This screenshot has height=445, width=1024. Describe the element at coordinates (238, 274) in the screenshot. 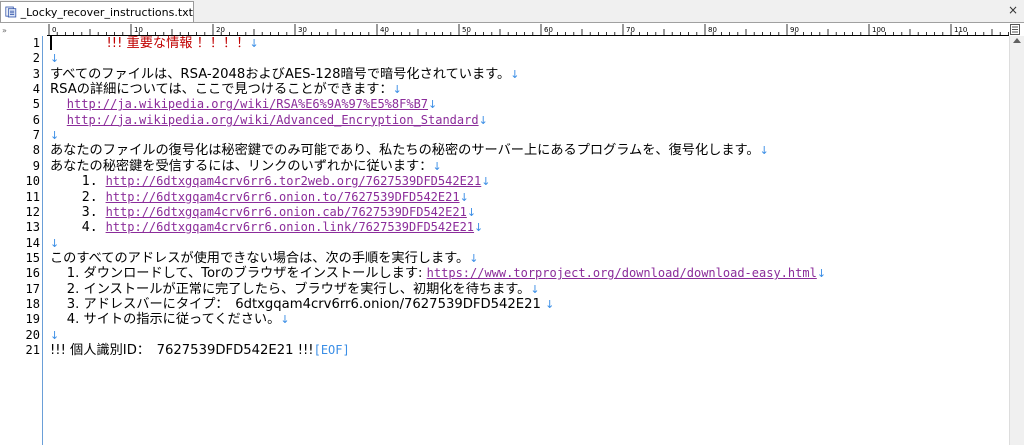

I see `text-segment: 1. ダウンロードして、Torのブラウザをインストールします:` at that location.